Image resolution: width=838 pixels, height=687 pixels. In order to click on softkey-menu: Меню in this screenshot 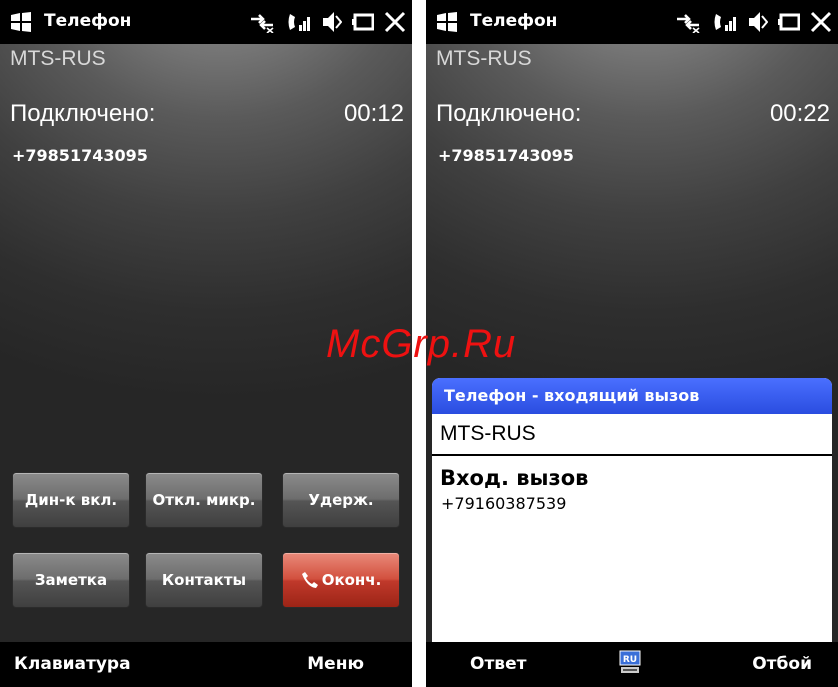, I will do `click(335, 664)`.